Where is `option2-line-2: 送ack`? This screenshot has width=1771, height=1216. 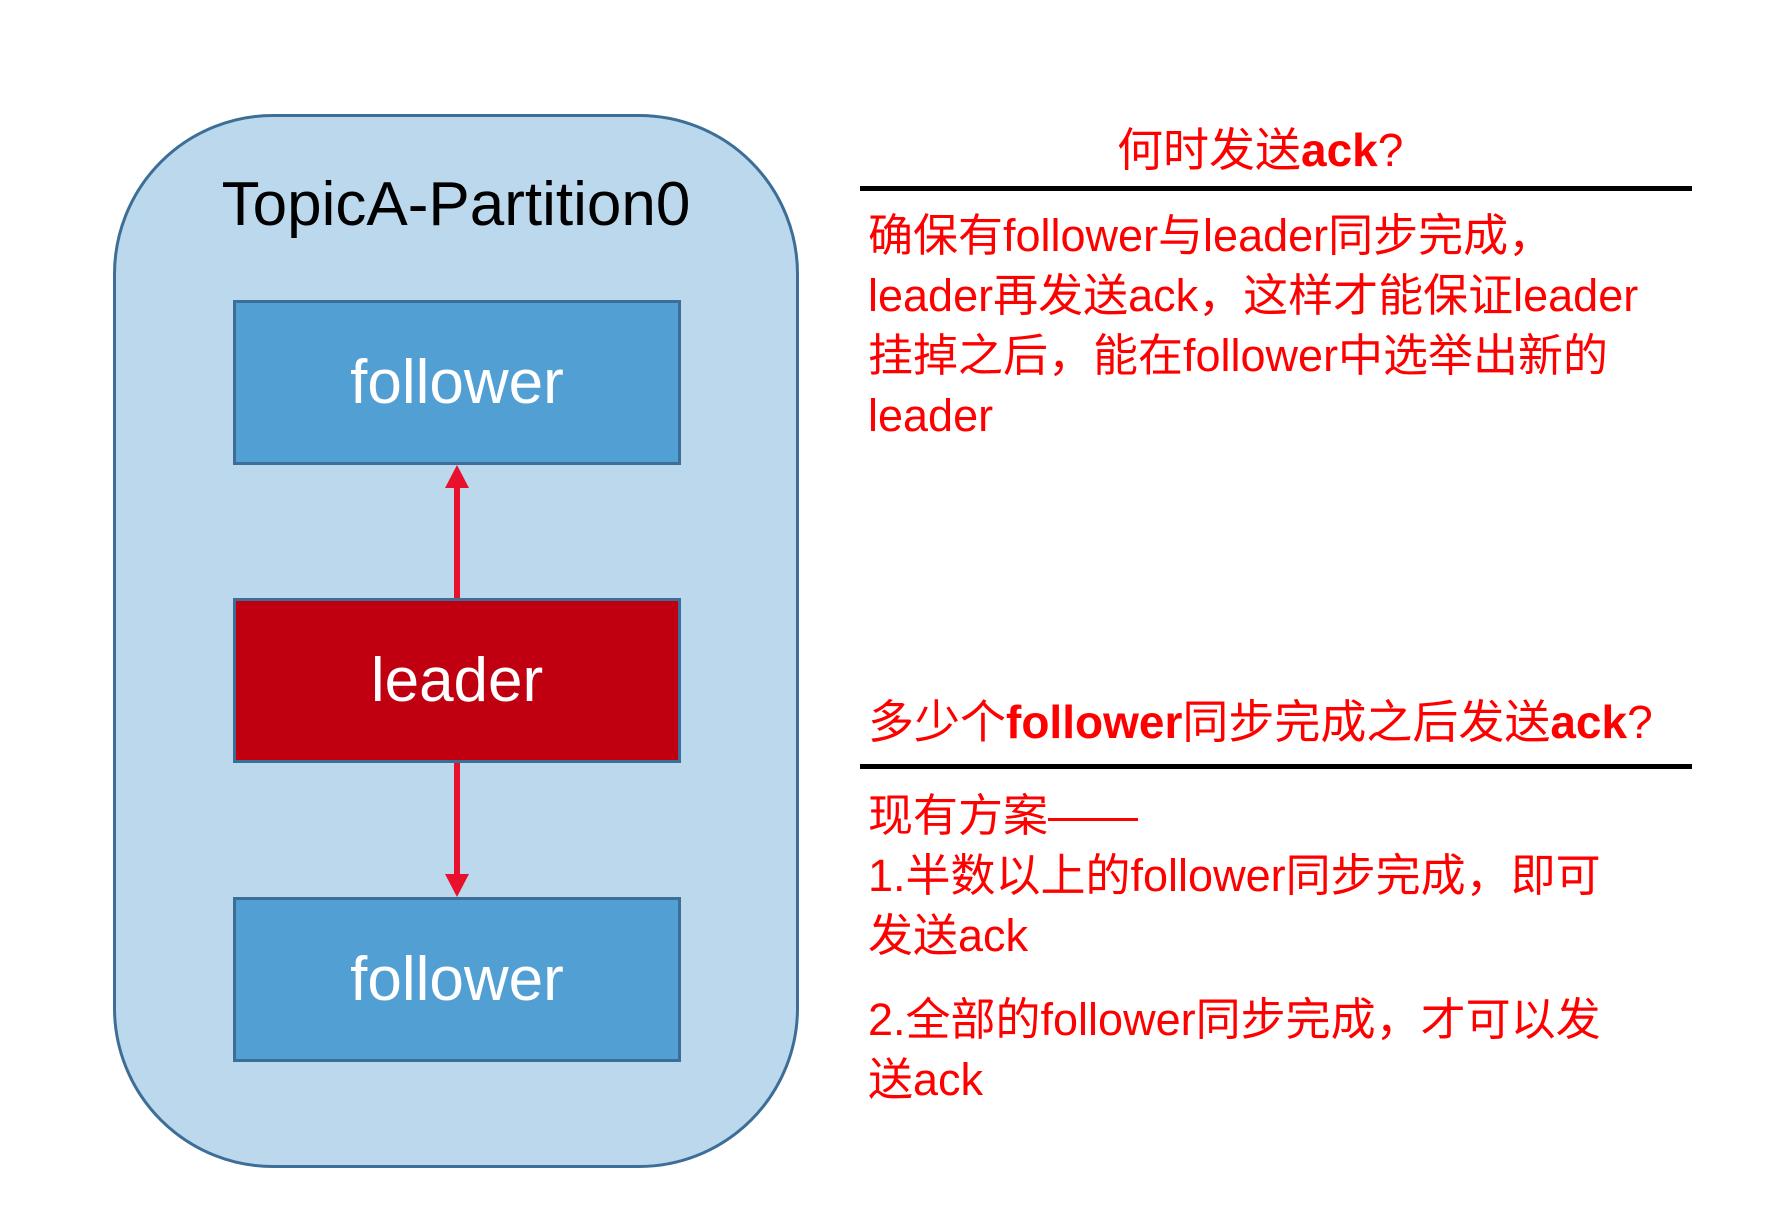
option2-line-2: 送ack is located at coordinates (926, 1079).